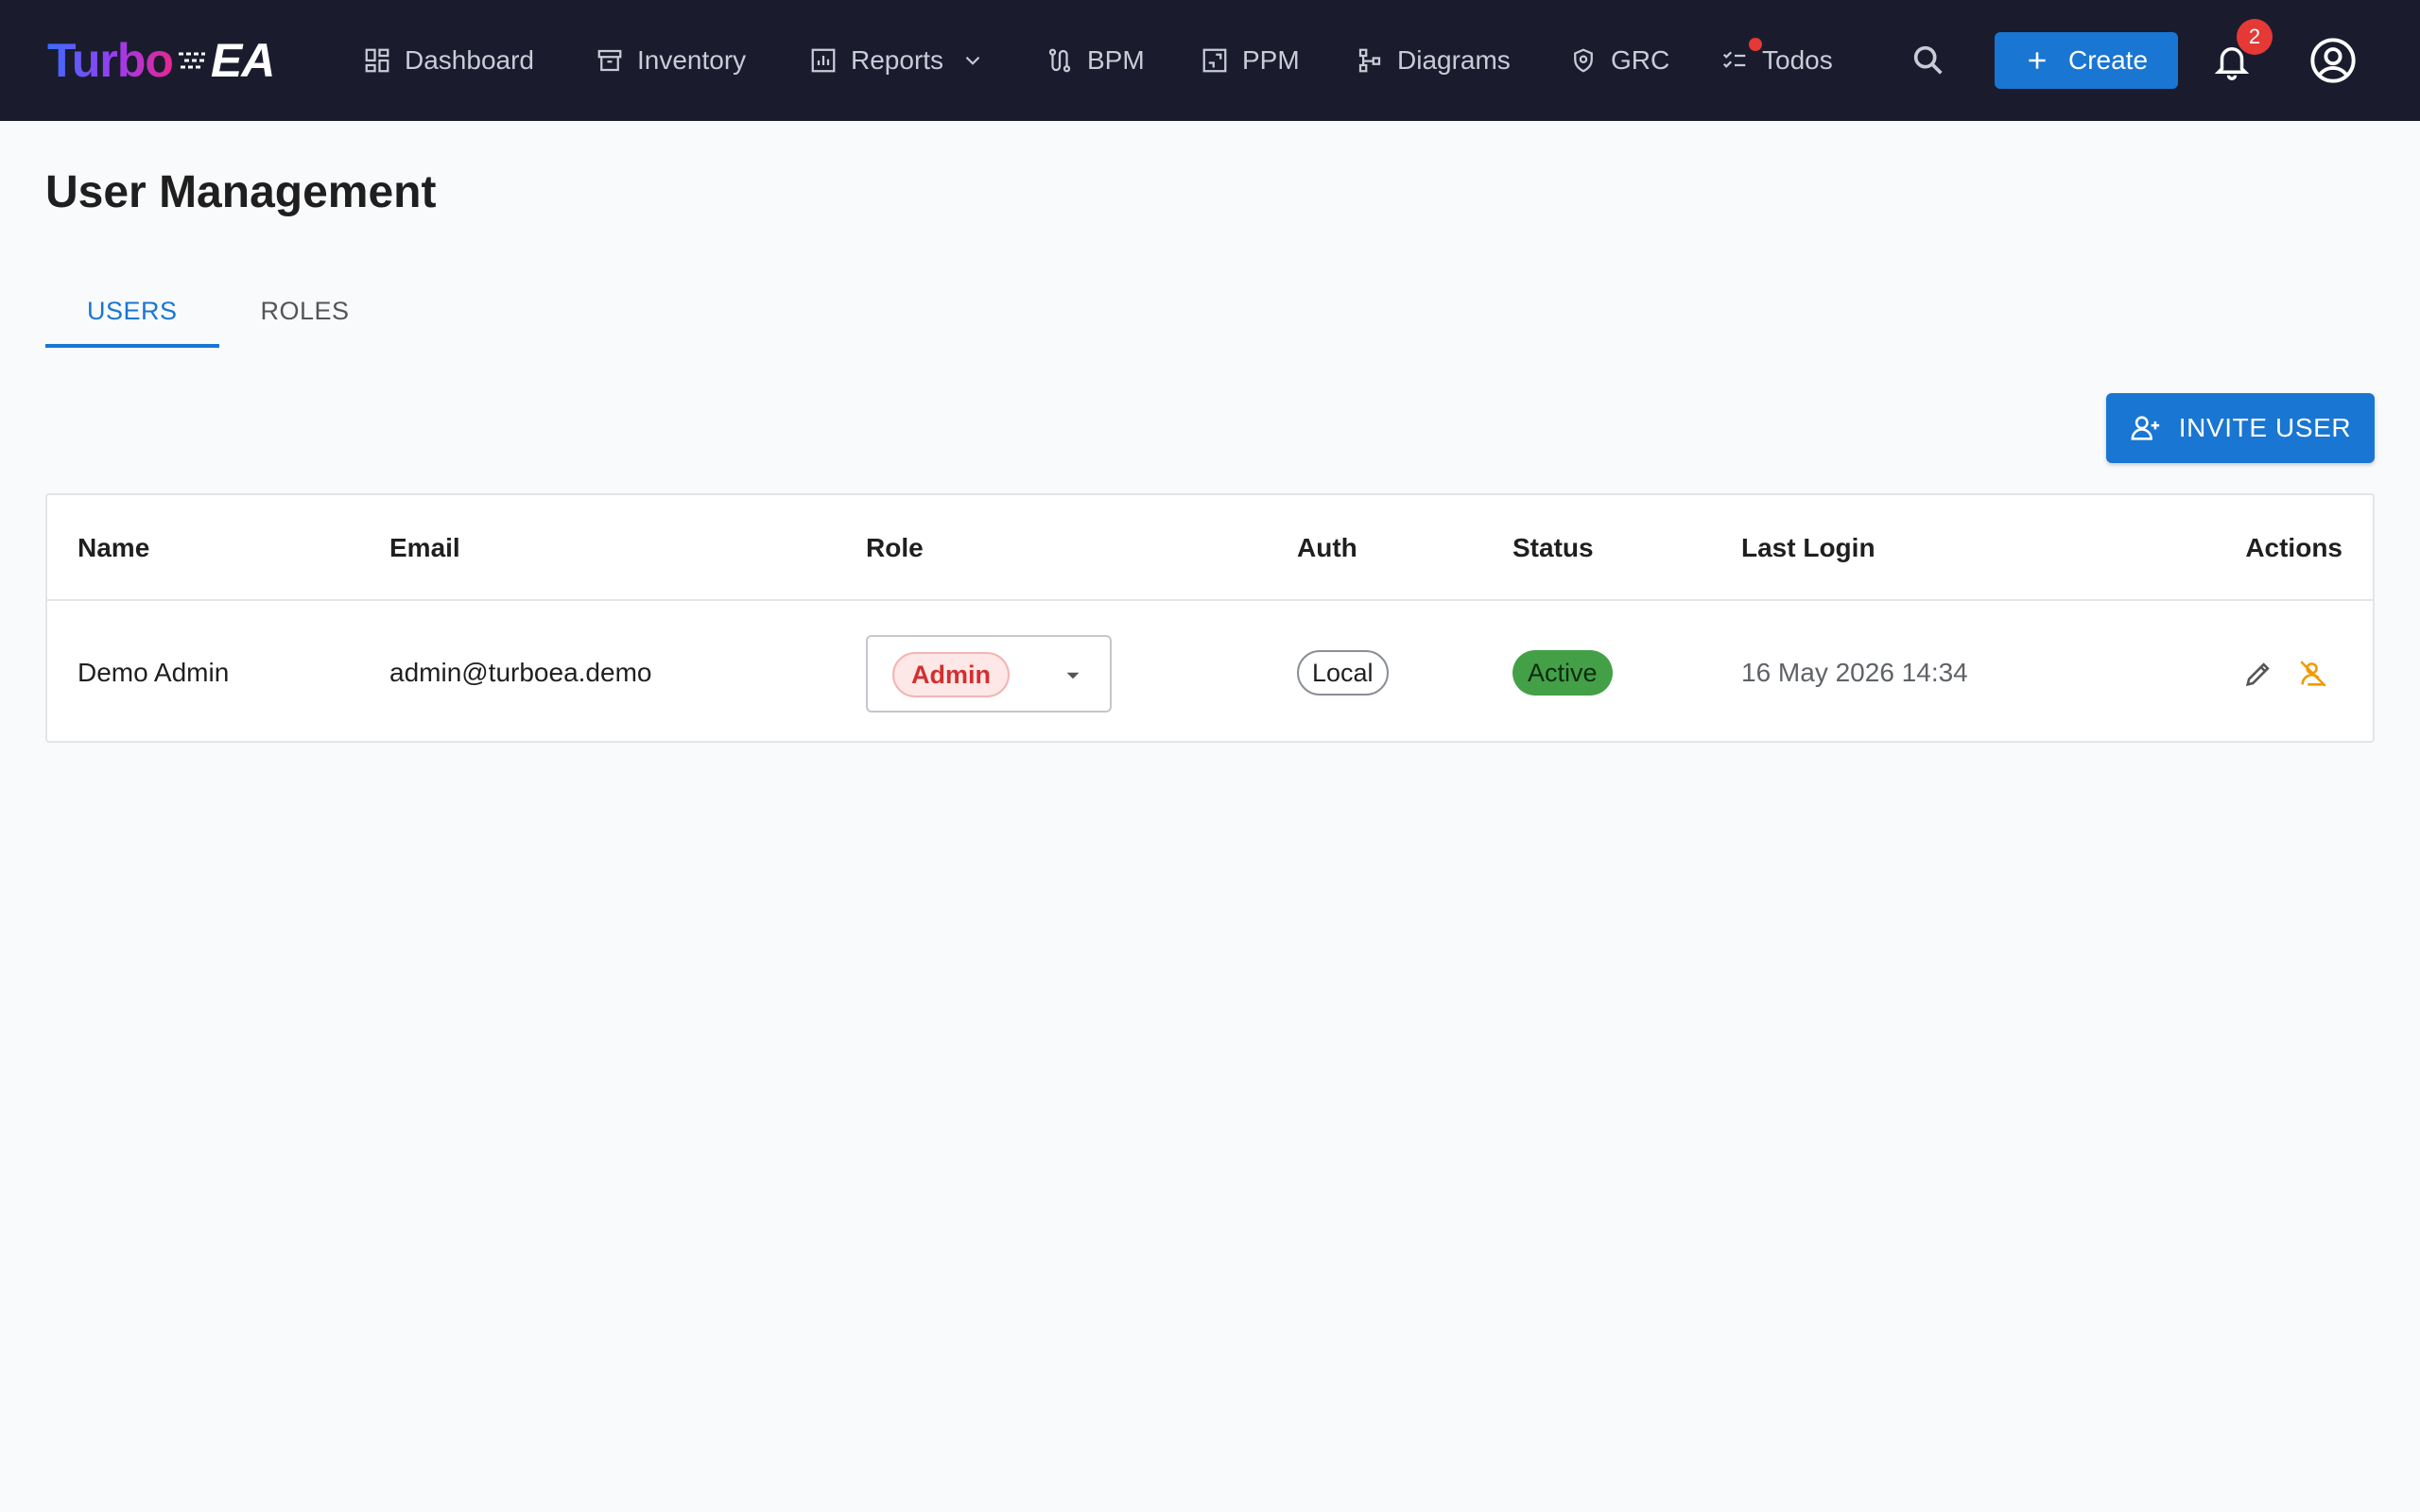 Image resolution: width=2420 pixels, height=1512 pixels. What do you see at coordinates (111, 60) in the screenshot?
I see `logo-text-turbo: Turbo` at bounding box center [111, 60].